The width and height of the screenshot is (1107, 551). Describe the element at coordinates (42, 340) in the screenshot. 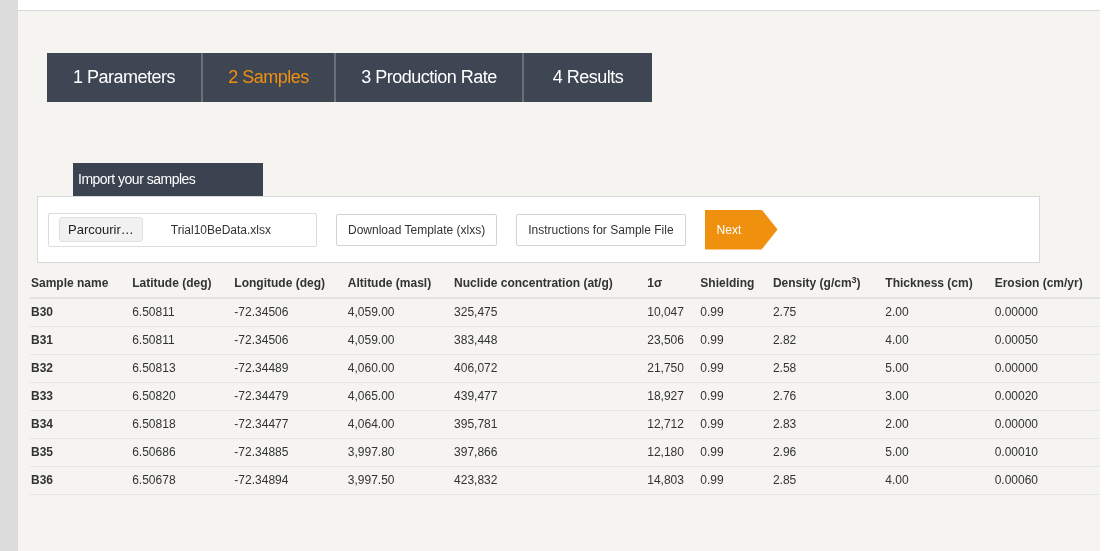

I see `table-cell: B31` at that location.